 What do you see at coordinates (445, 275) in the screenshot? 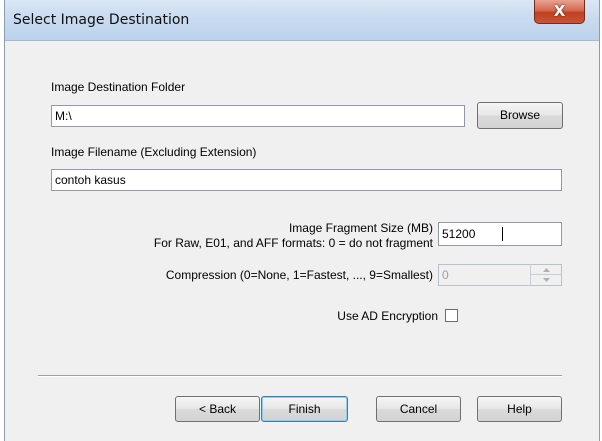
I see `compression-value: 0` at bounding box center [445, 275].